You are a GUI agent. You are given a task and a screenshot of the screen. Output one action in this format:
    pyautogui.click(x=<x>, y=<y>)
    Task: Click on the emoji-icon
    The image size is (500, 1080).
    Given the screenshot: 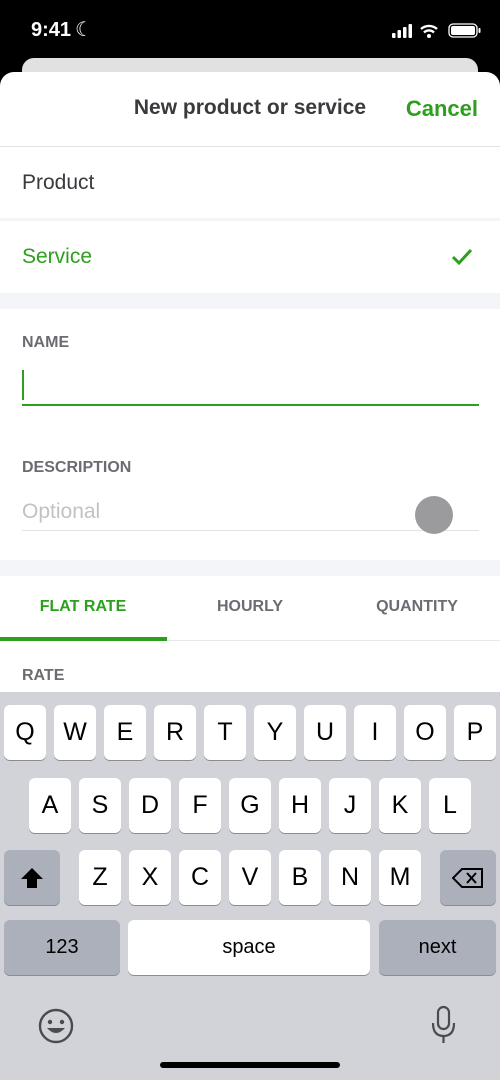 What is the action you would take?
    pyautogui.click(x=56, y=1026)
    